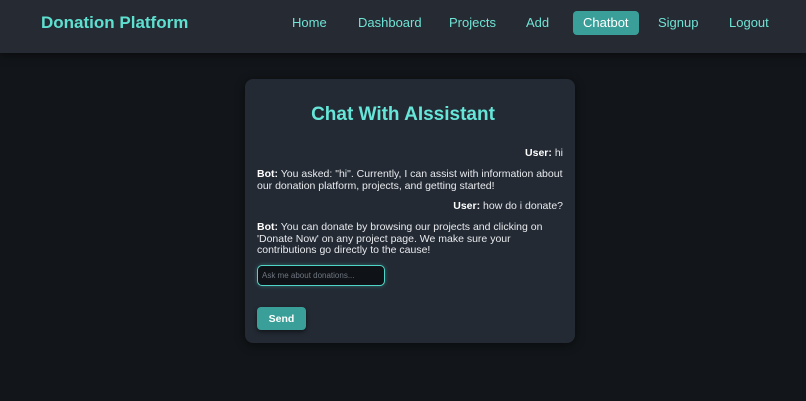 The height and width of the screenshot is (401, 806). What do you see at coordinates (390, 23) in the screenshot?
I see `nav-link-dashboard: Dashboard` at bounding box center [390, 23].